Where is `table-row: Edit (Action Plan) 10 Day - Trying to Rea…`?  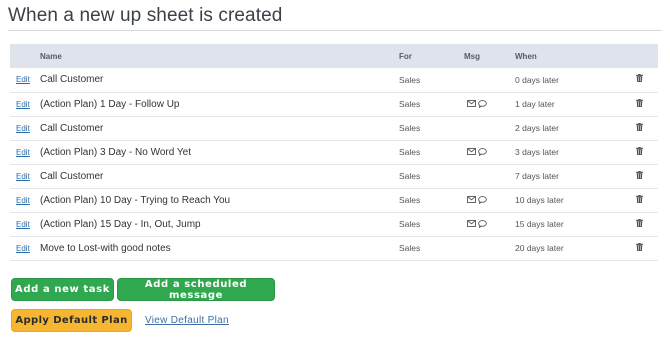 table-row: Edit (Action Plan) 10 Day - Trying to Rea… is located at coordinates (334, 200).